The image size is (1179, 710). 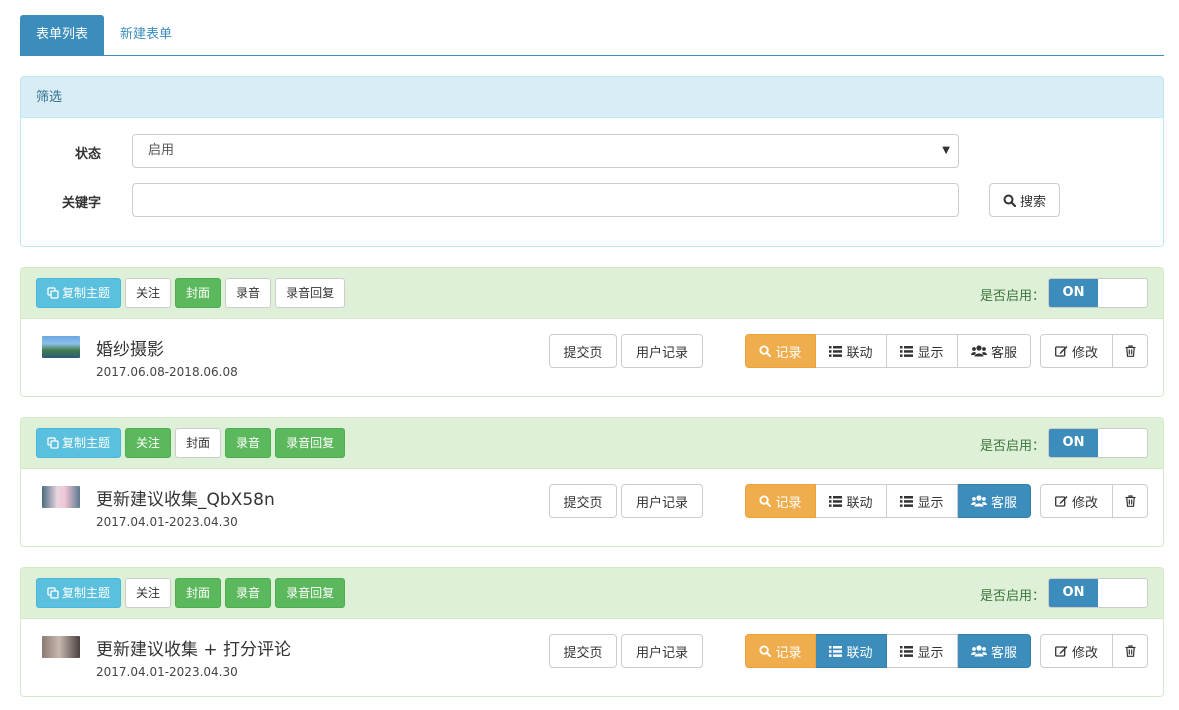 I want to click on status-select: 启用 ▼, so click(x=545, y=151).